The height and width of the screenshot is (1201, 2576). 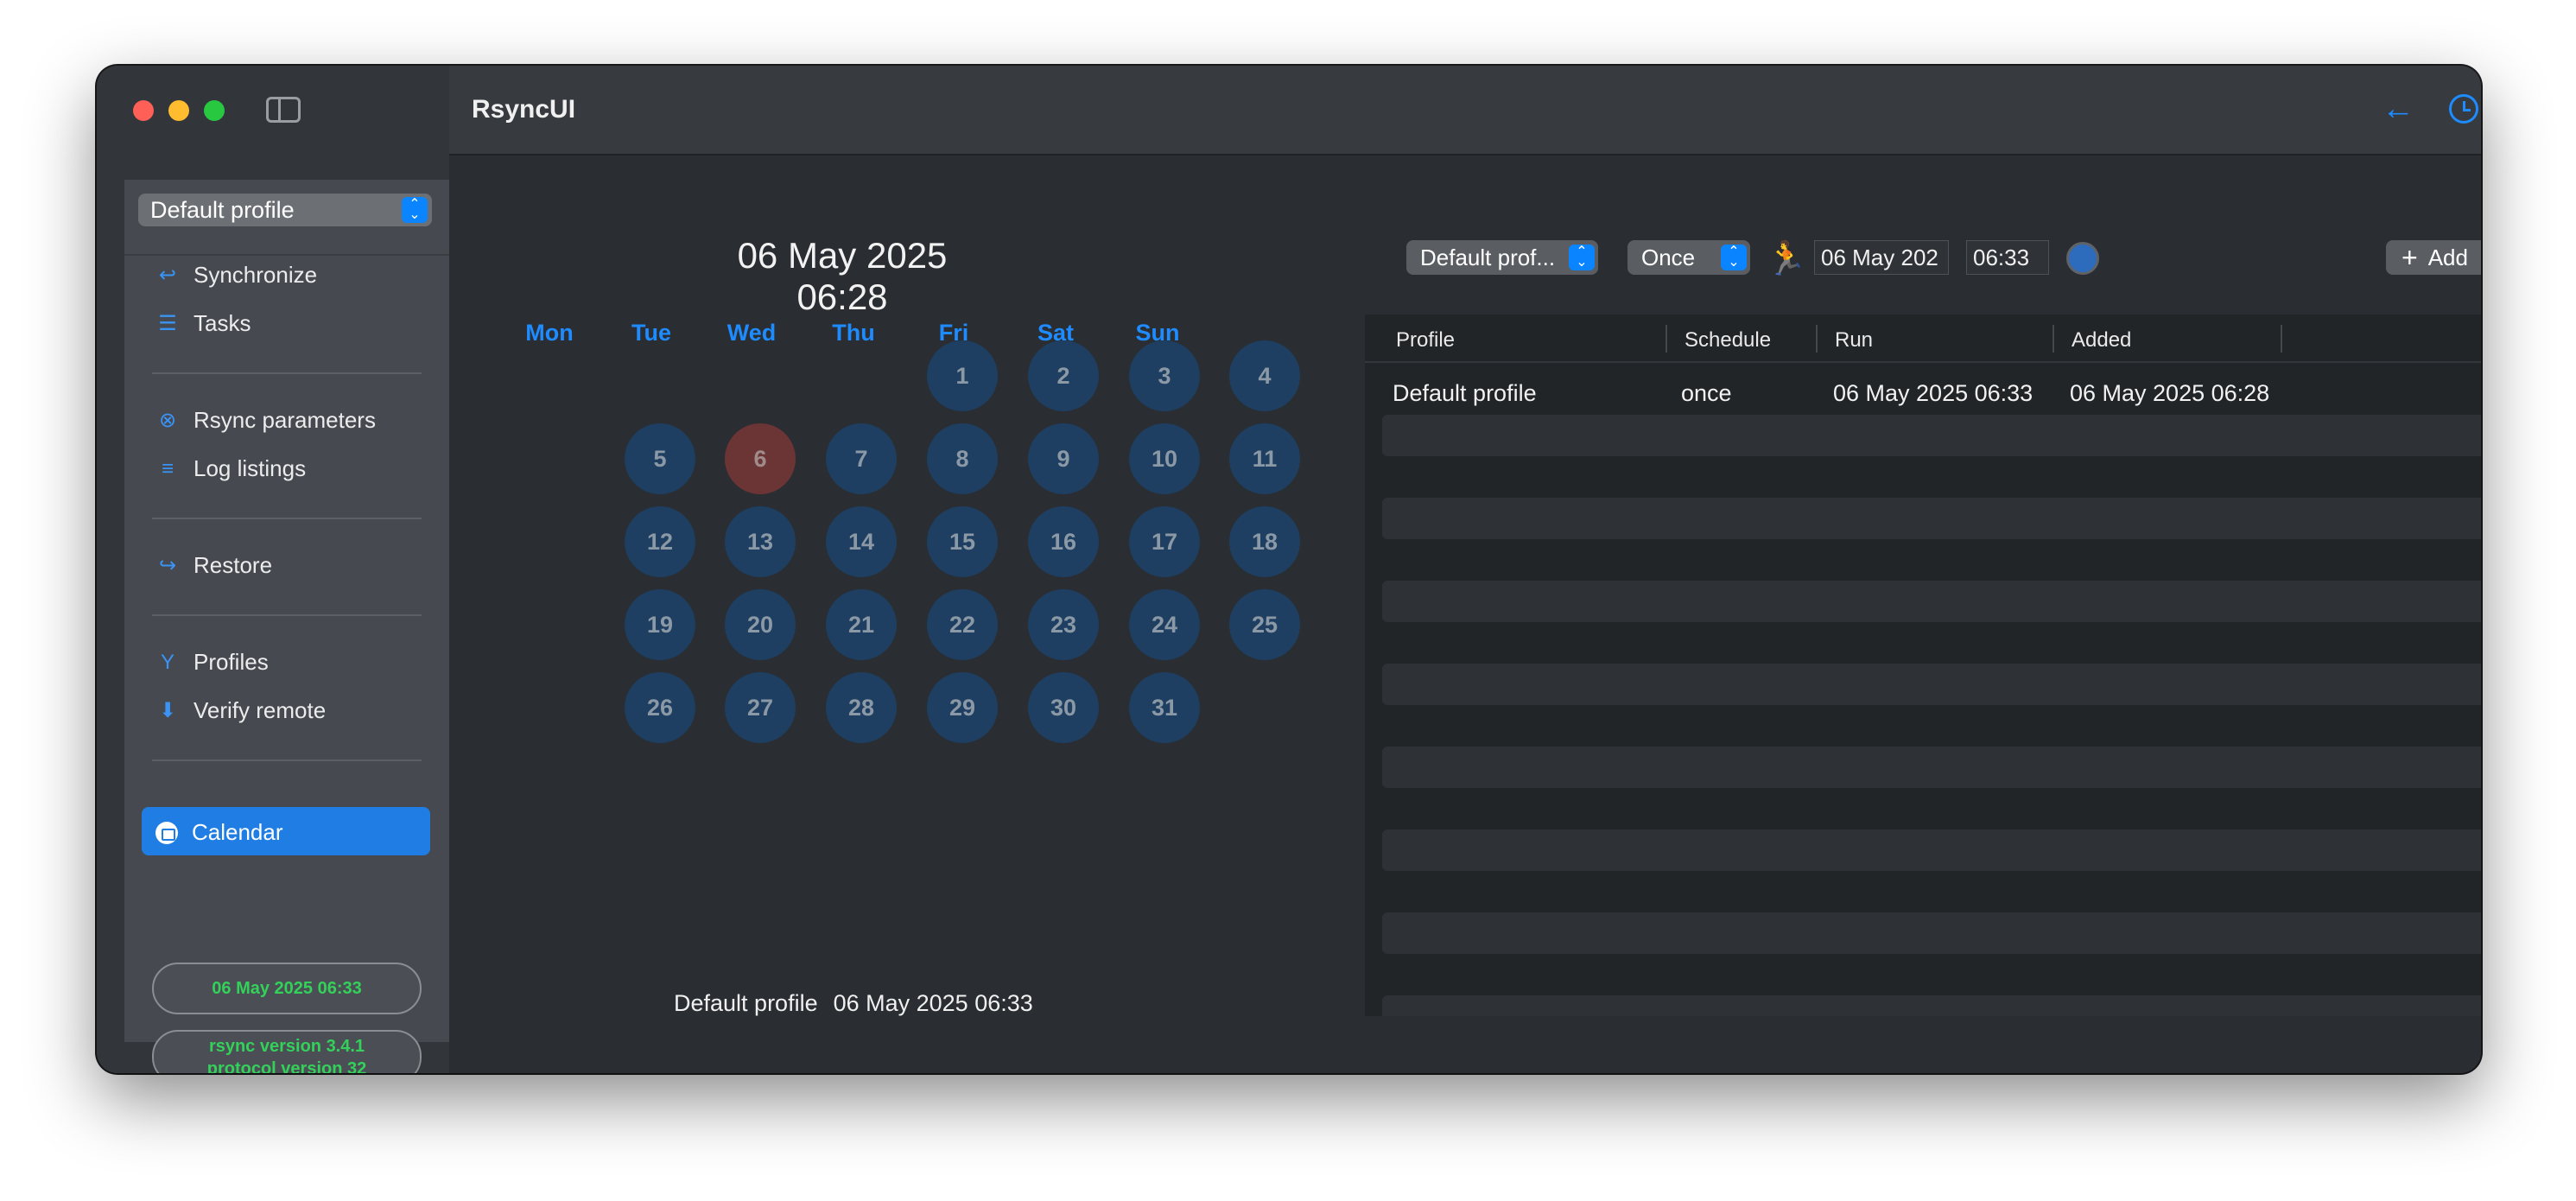 I want to click on sidebar-item-label: Log listings, so click(x=250, y=468).